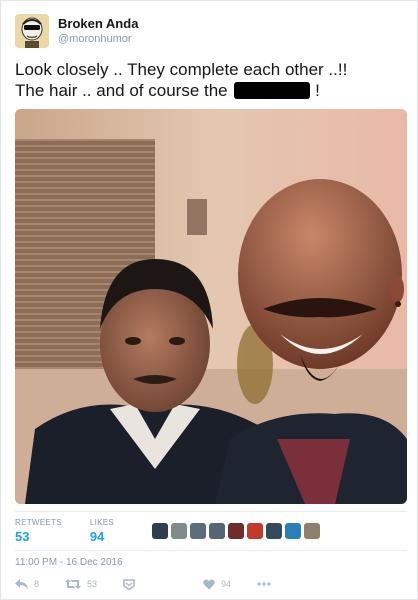  I want to click on likes-stat: LIKES 94, so click(102, 531).